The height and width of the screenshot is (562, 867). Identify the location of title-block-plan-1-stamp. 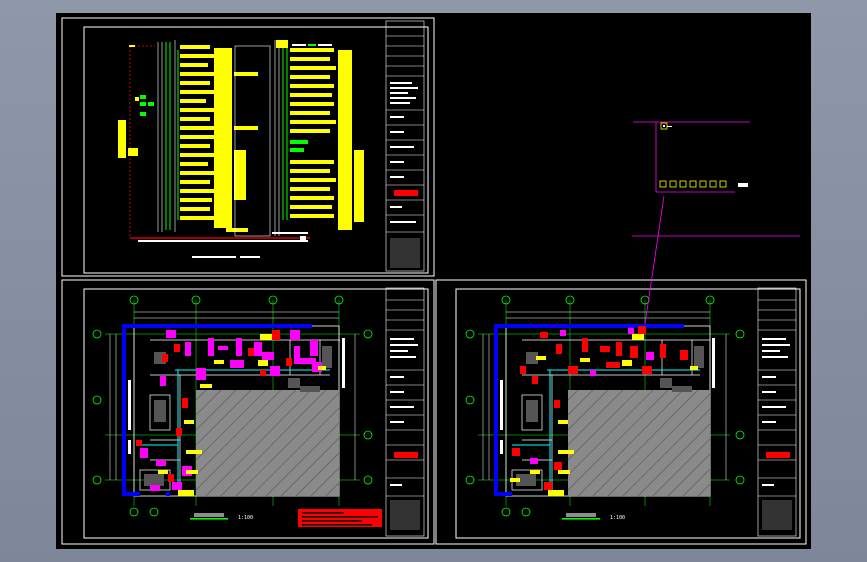
(406, 455).